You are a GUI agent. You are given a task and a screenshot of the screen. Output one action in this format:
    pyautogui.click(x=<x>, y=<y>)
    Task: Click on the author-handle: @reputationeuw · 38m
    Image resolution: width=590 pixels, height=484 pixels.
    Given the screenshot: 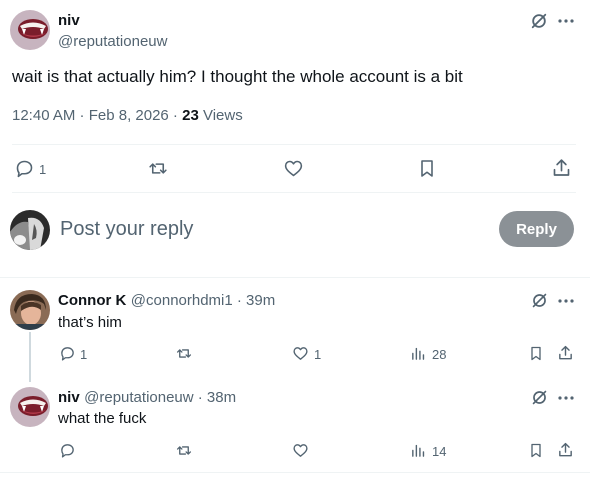 What is the action you would take?
    pyautogui.click(x=160, y=397)
    